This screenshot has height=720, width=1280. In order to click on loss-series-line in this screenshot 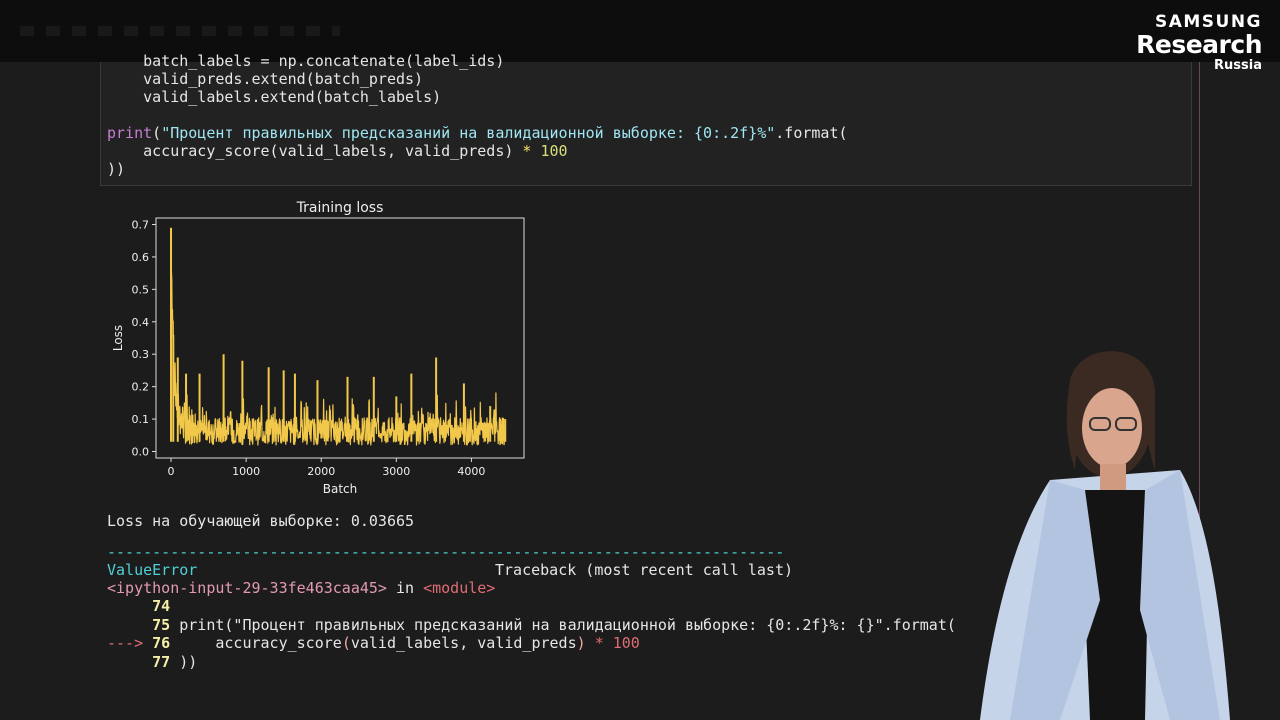, I will do `click(338, 337)`.